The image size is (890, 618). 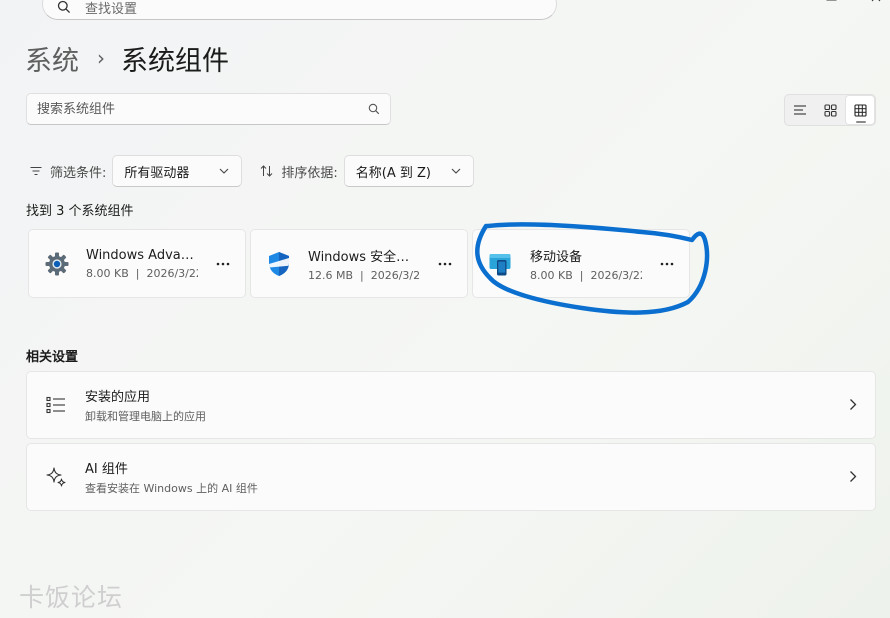 I want to click on installed-apps-row: 安装的应用 卸载和管理电脑上的应用, so click(x=451, y=405).